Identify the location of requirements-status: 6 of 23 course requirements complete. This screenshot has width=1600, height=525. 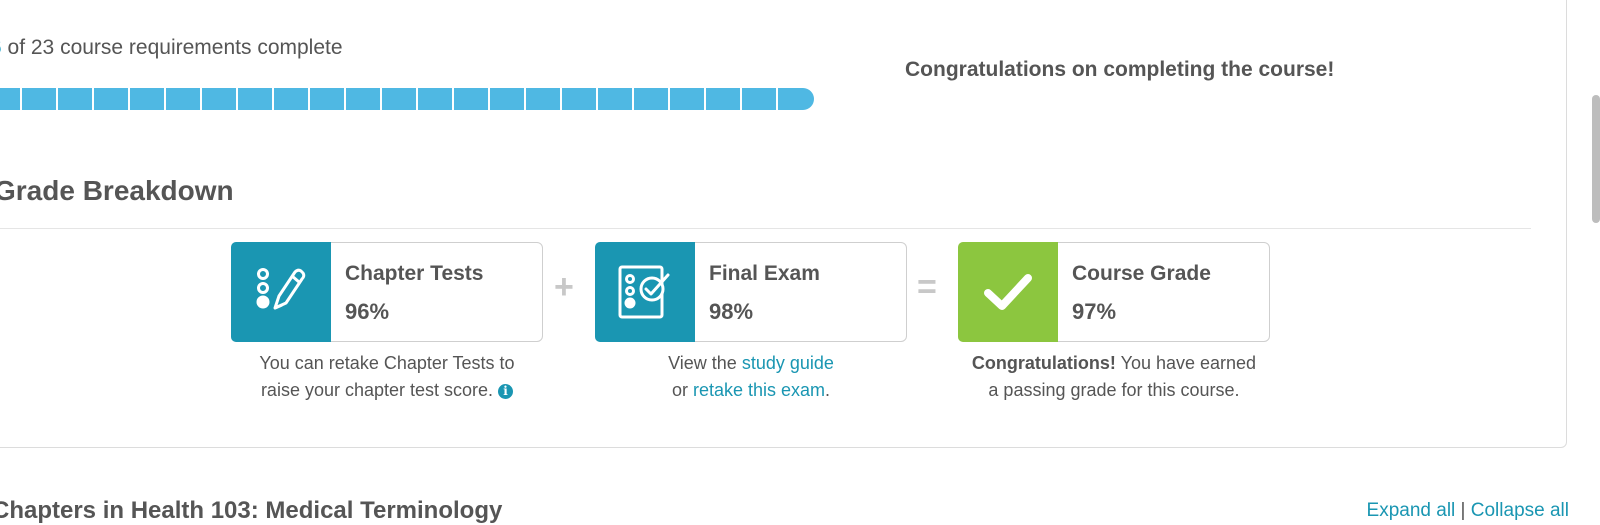
(171, 48).